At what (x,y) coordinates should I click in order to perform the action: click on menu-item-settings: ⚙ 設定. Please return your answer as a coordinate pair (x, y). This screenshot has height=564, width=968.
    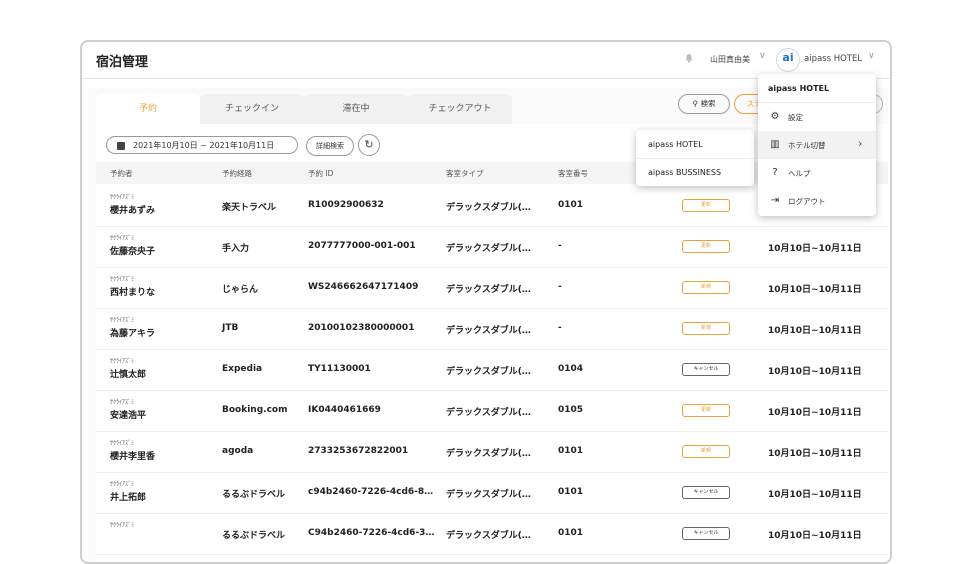
    Looking at the image, I should click on (817, 117).